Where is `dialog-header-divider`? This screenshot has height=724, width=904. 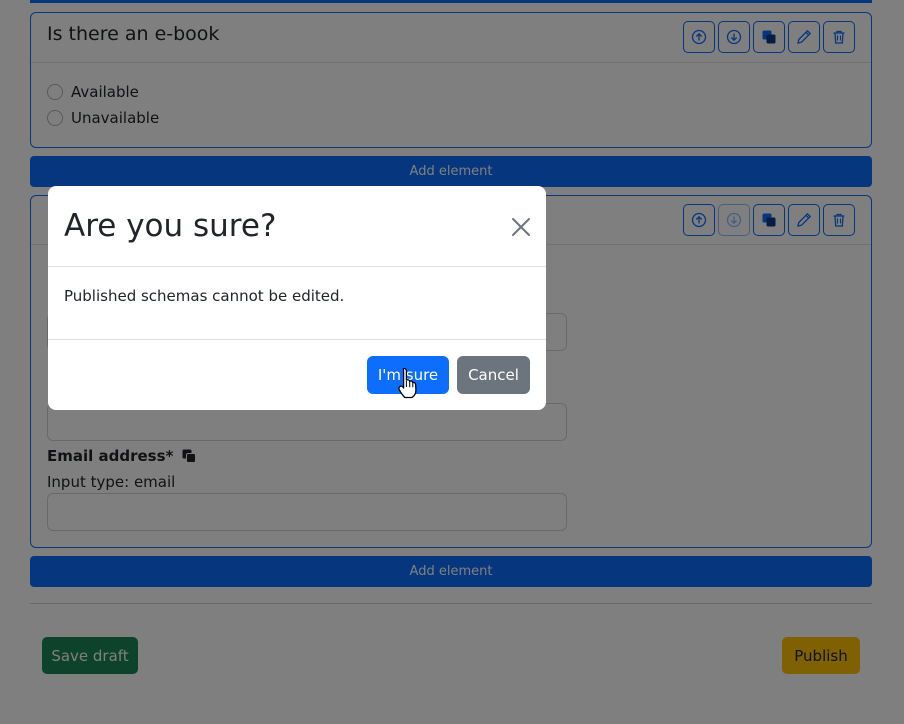
dialog-header-divider is located at coordinates (297, 266).